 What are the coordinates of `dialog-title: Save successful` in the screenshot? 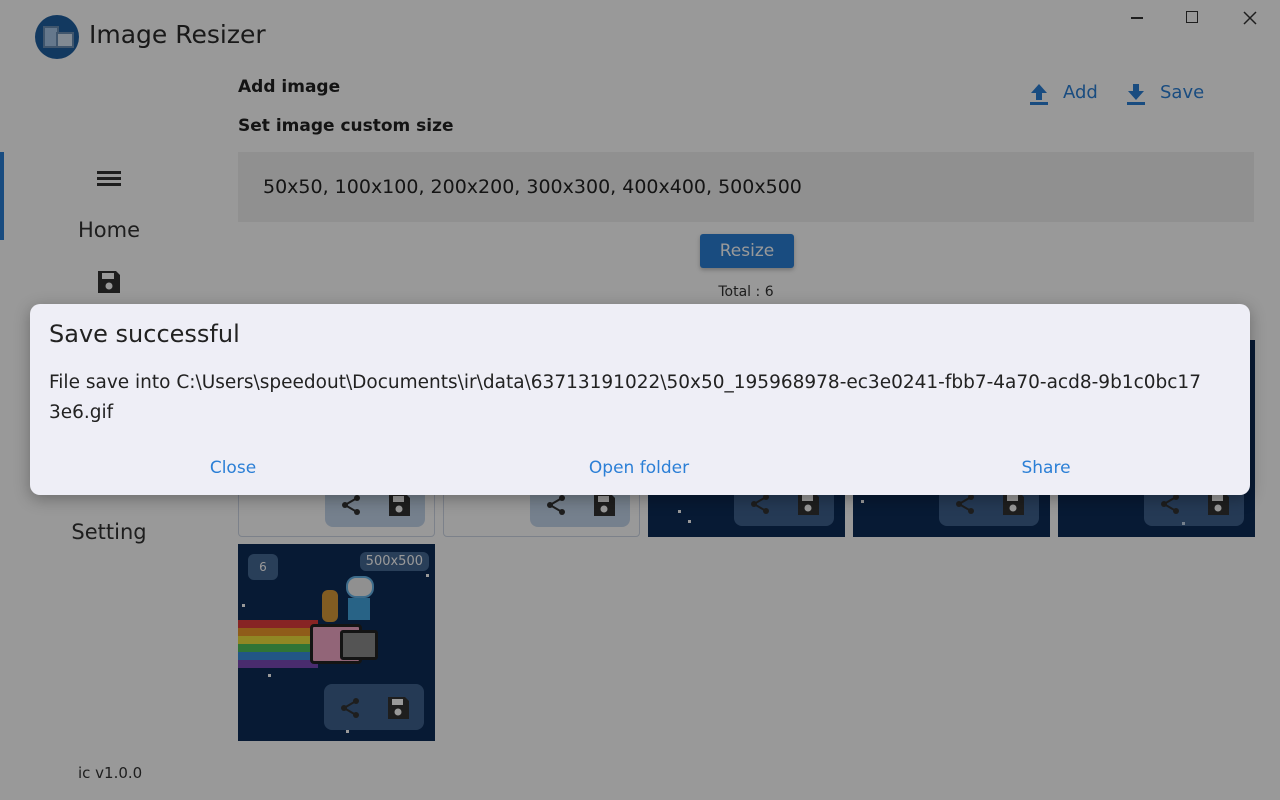 It's located at (144, 334).